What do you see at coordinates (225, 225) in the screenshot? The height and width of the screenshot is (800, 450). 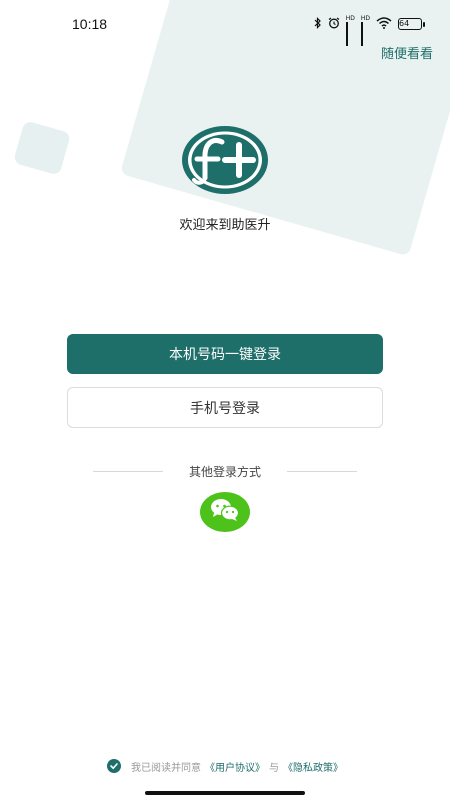 I see `welcome-text: 欢迎来到助医升` at bounding box center [225, 225].